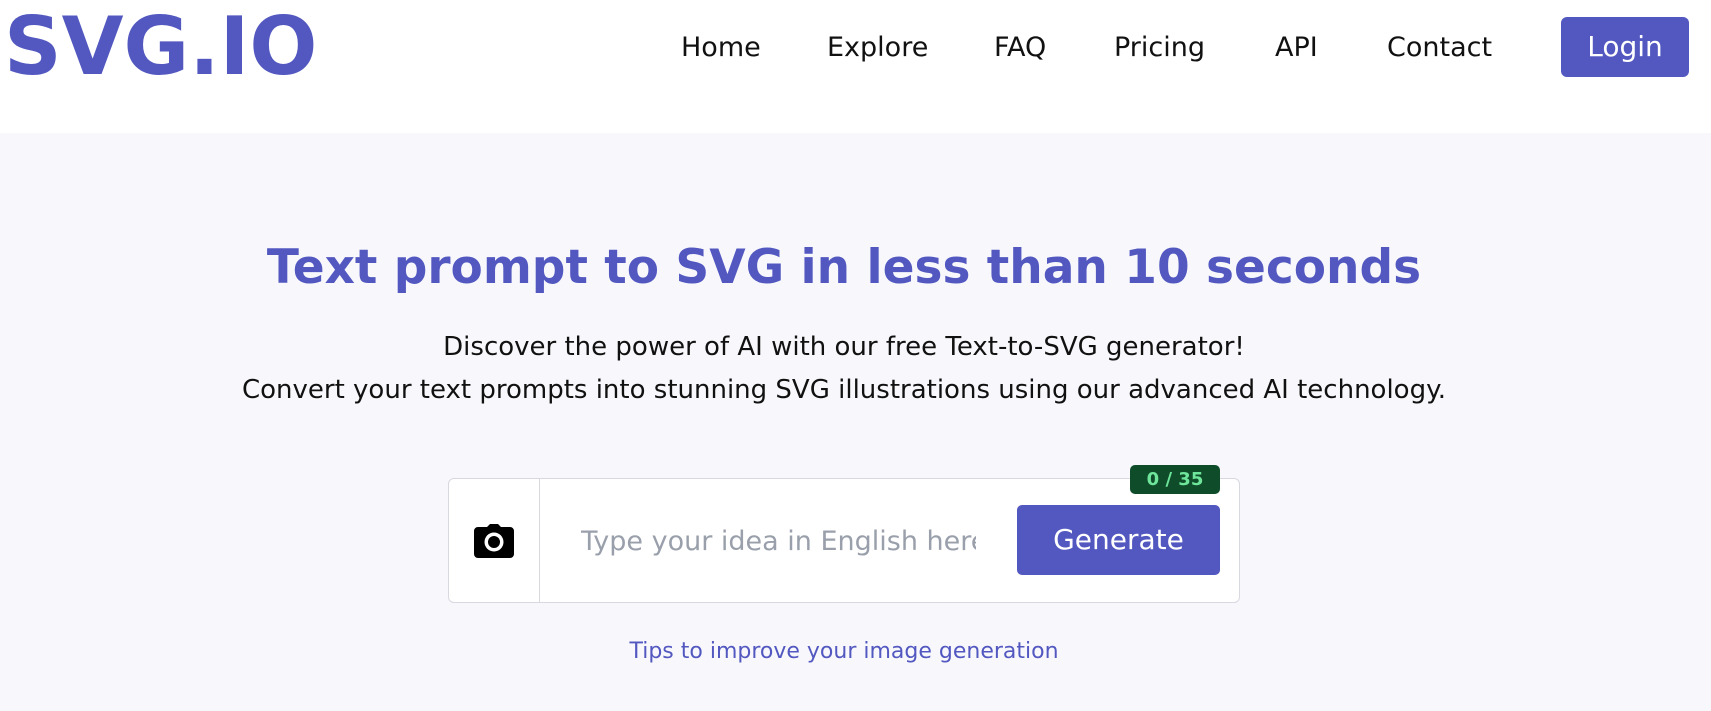  Describe the element at coordinates (721, 48) in the screenshot. I see `nav-home: Home` at that location.